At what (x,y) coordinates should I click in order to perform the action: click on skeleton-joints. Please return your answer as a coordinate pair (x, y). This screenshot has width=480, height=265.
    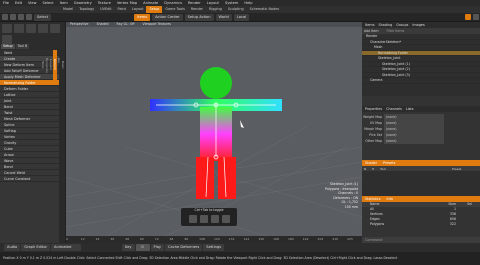
    Looking at the image, I should click on (216, 150).